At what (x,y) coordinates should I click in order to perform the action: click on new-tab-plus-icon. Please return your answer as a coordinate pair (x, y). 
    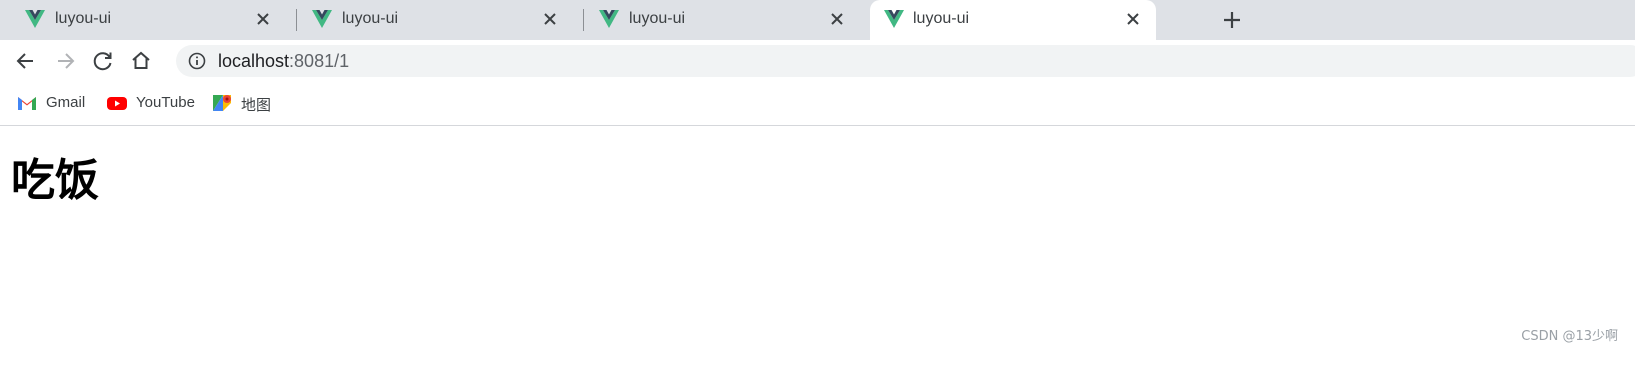
    Looking at the image, I should click on (1232, 20).